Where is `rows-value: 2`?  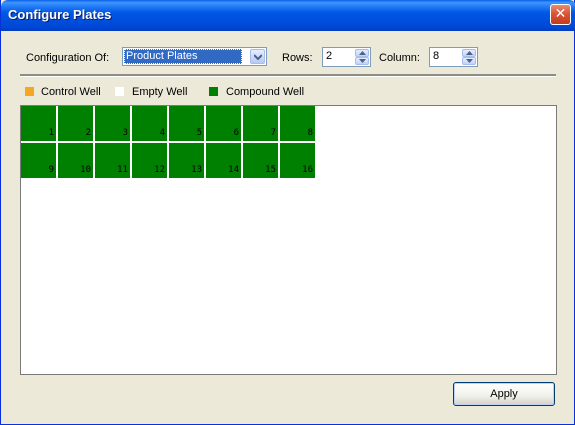 rows-value: 2 is located at coordinates (329, 56).